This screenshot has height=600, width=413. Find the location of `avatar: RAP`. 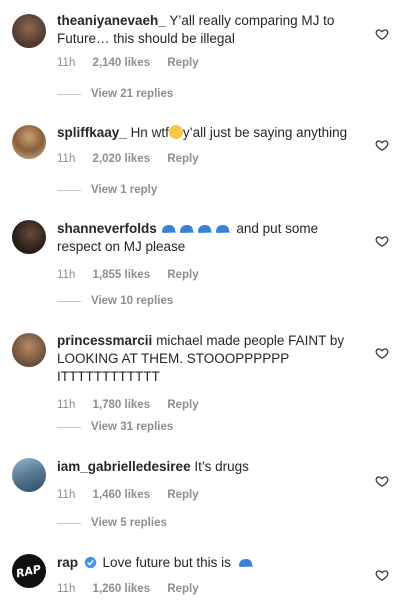

avatar: RAP is located at coordinates (29, 571).